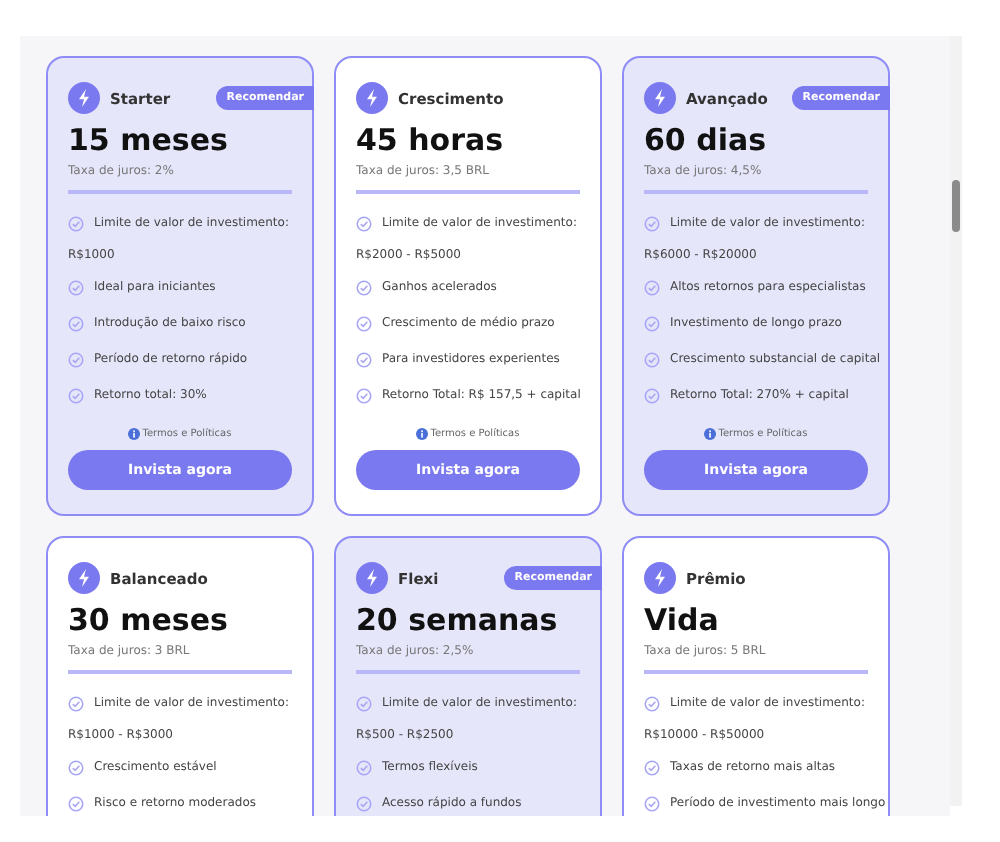  I want to click on plan-duration: Vida, so click(682, 620).